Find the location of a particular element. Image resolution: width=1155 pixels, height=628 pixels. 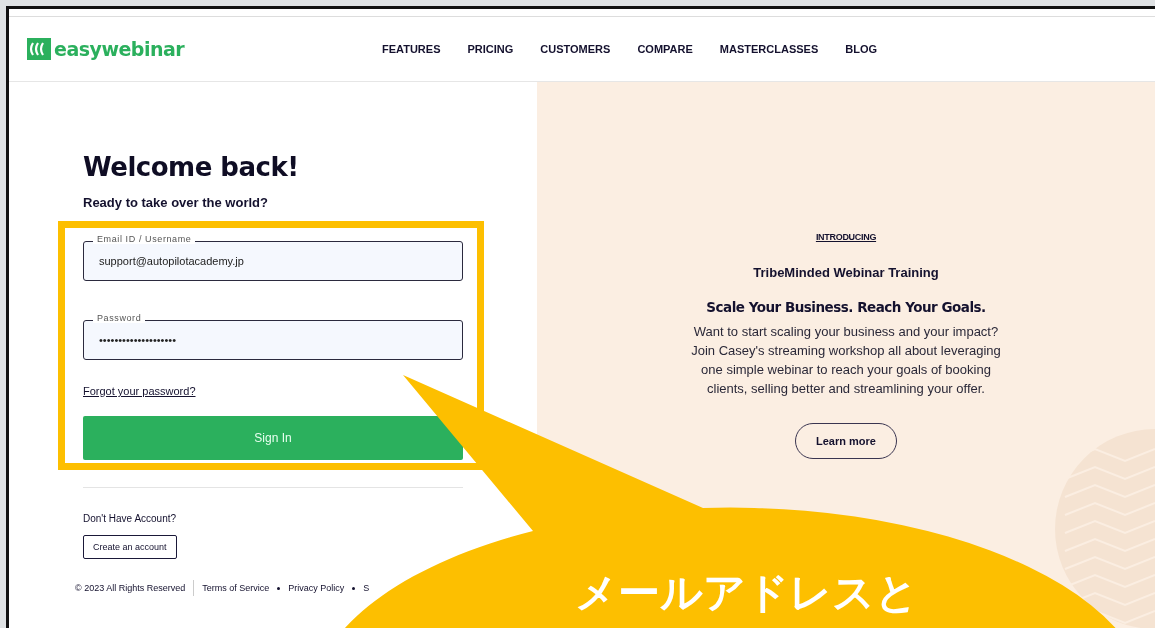

subtitle: Ready to take over the world? is located at coordinates (175, 202).